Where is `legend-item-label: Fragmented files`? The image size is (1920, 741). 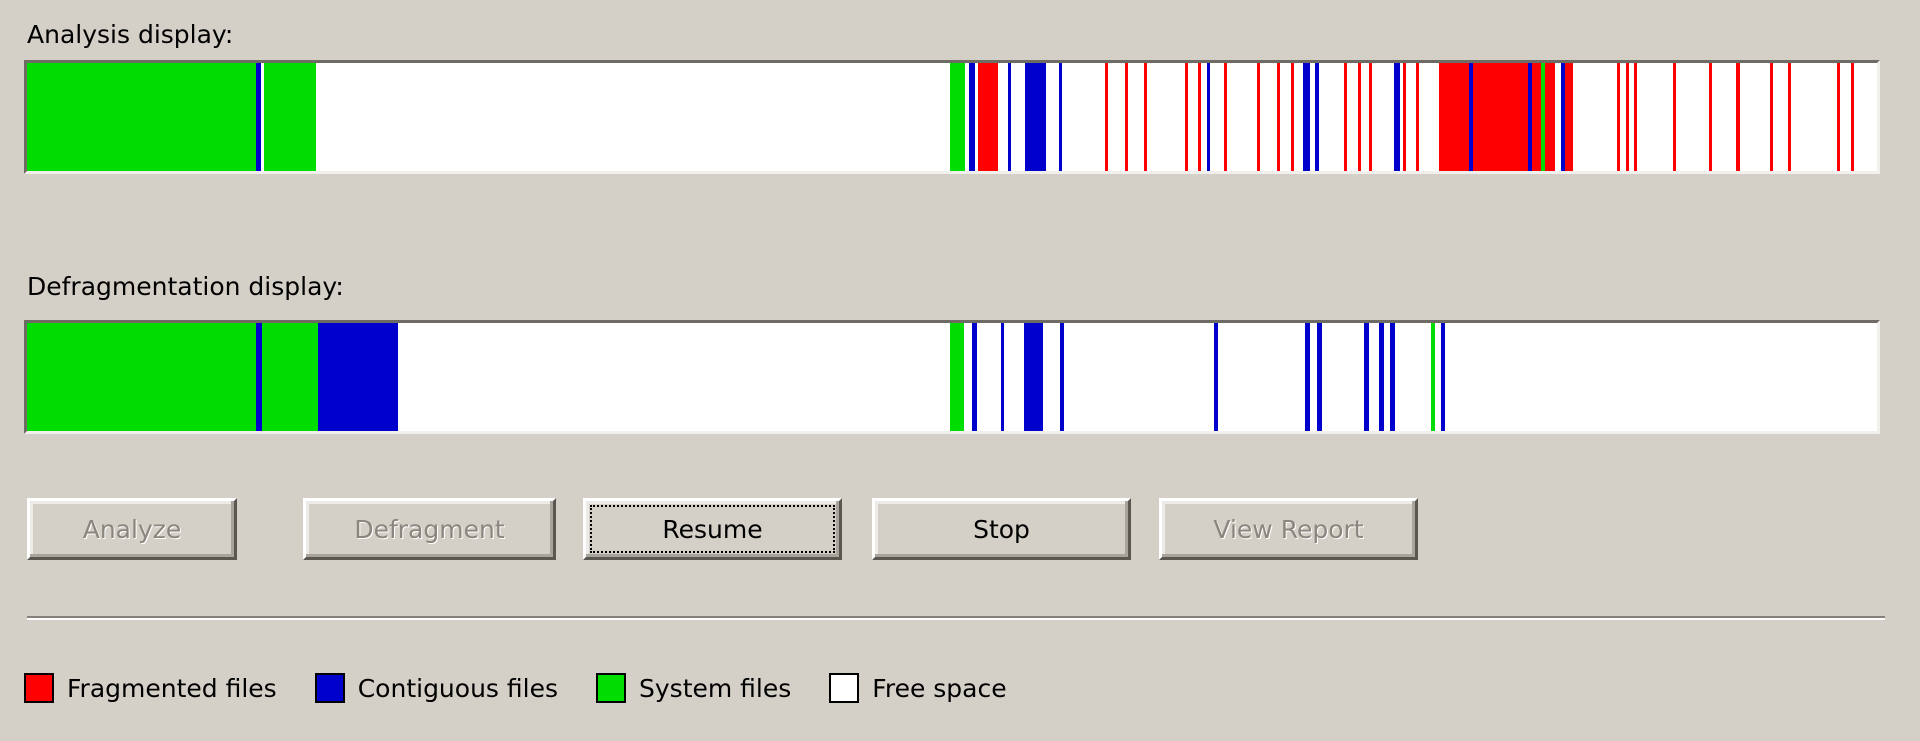
legend-item-label: Fragmented files is located at coordinates (172, 688).